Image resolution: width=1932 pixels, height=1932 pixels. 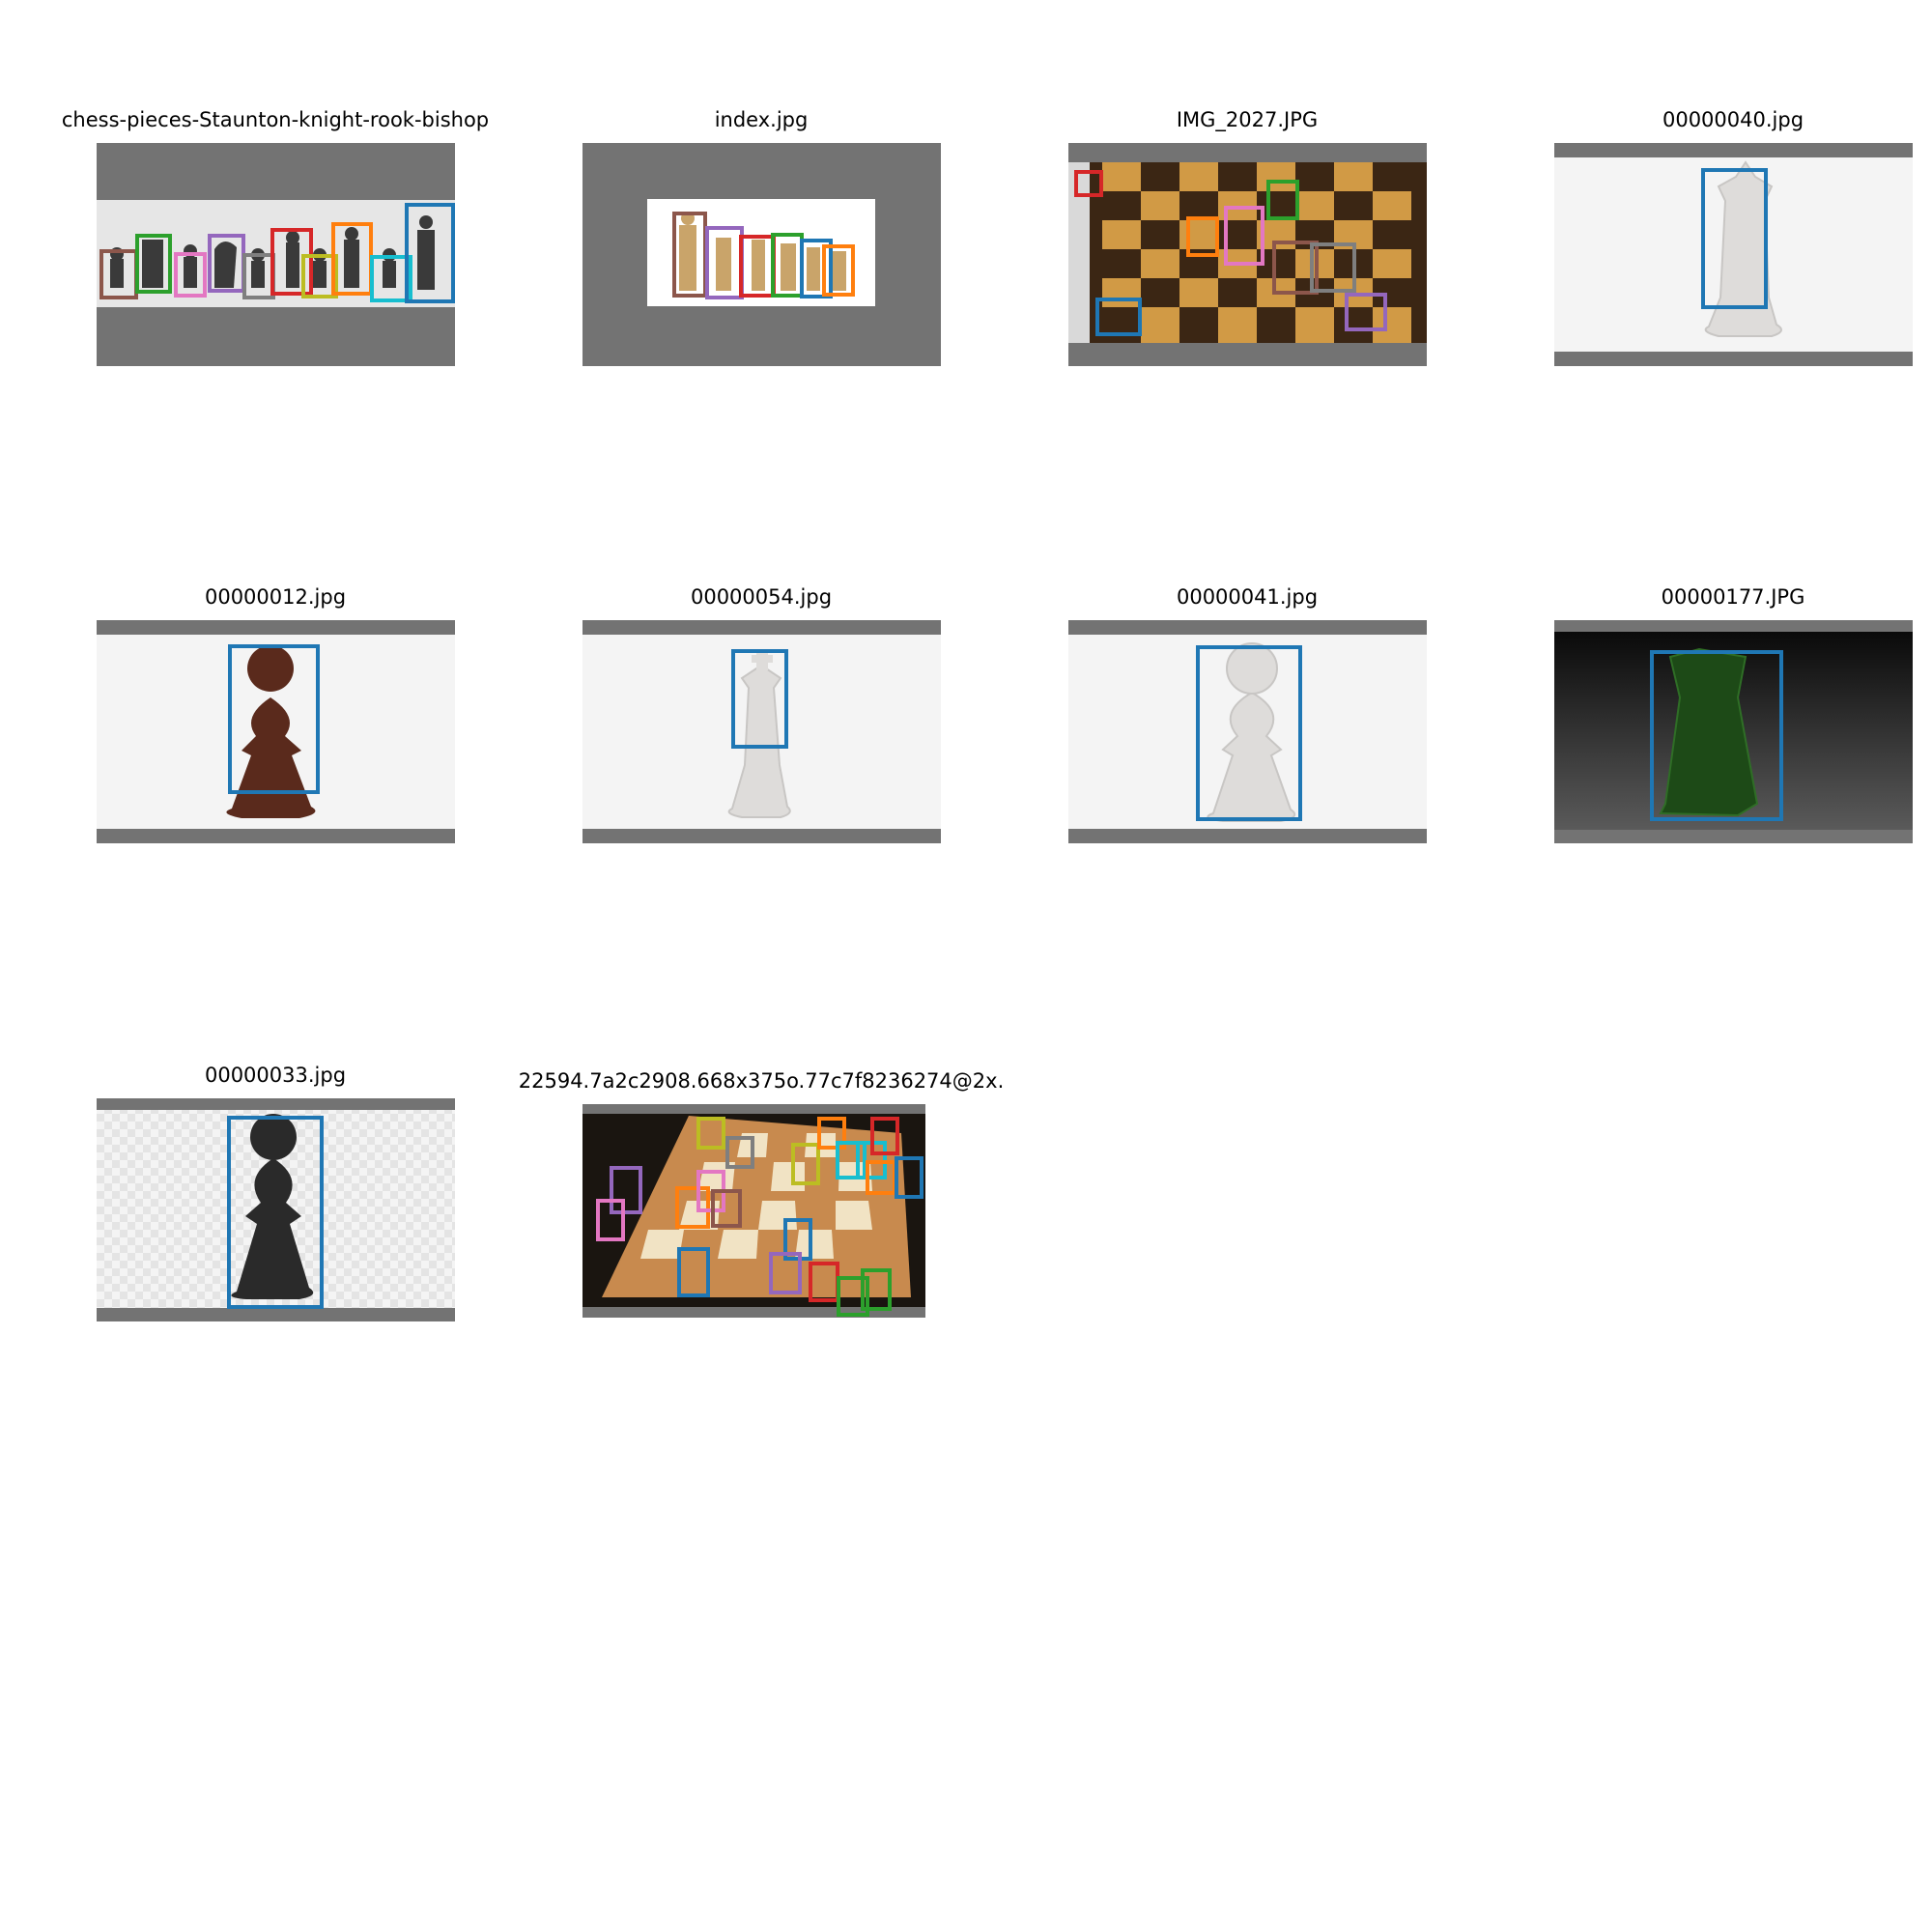 I want to click on white-pawn-photo, so click(x=1247, y=731).